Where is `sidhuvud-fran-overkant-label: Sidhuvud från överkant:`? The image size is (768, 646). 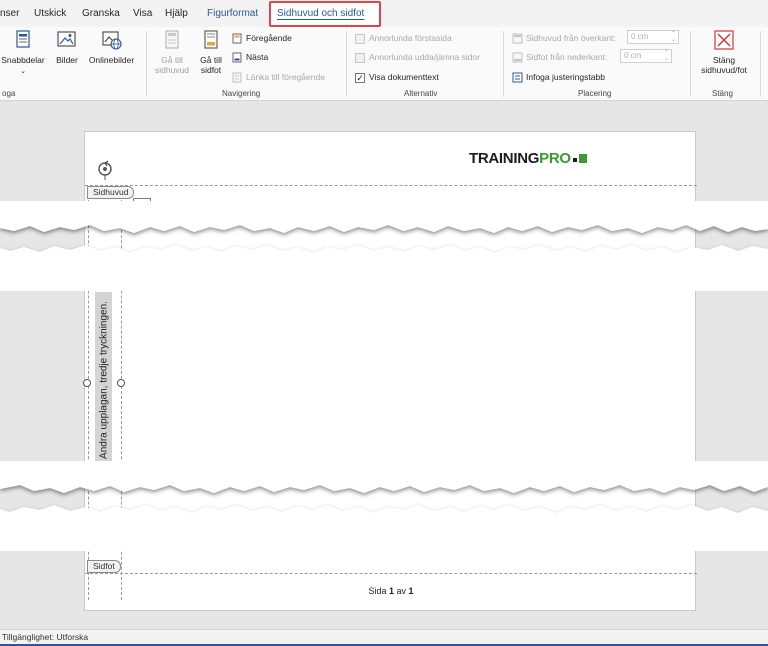 sidhuvud-fran-overkant-label: Sidhuvud från överkant: is located at coordinates (571, 38).